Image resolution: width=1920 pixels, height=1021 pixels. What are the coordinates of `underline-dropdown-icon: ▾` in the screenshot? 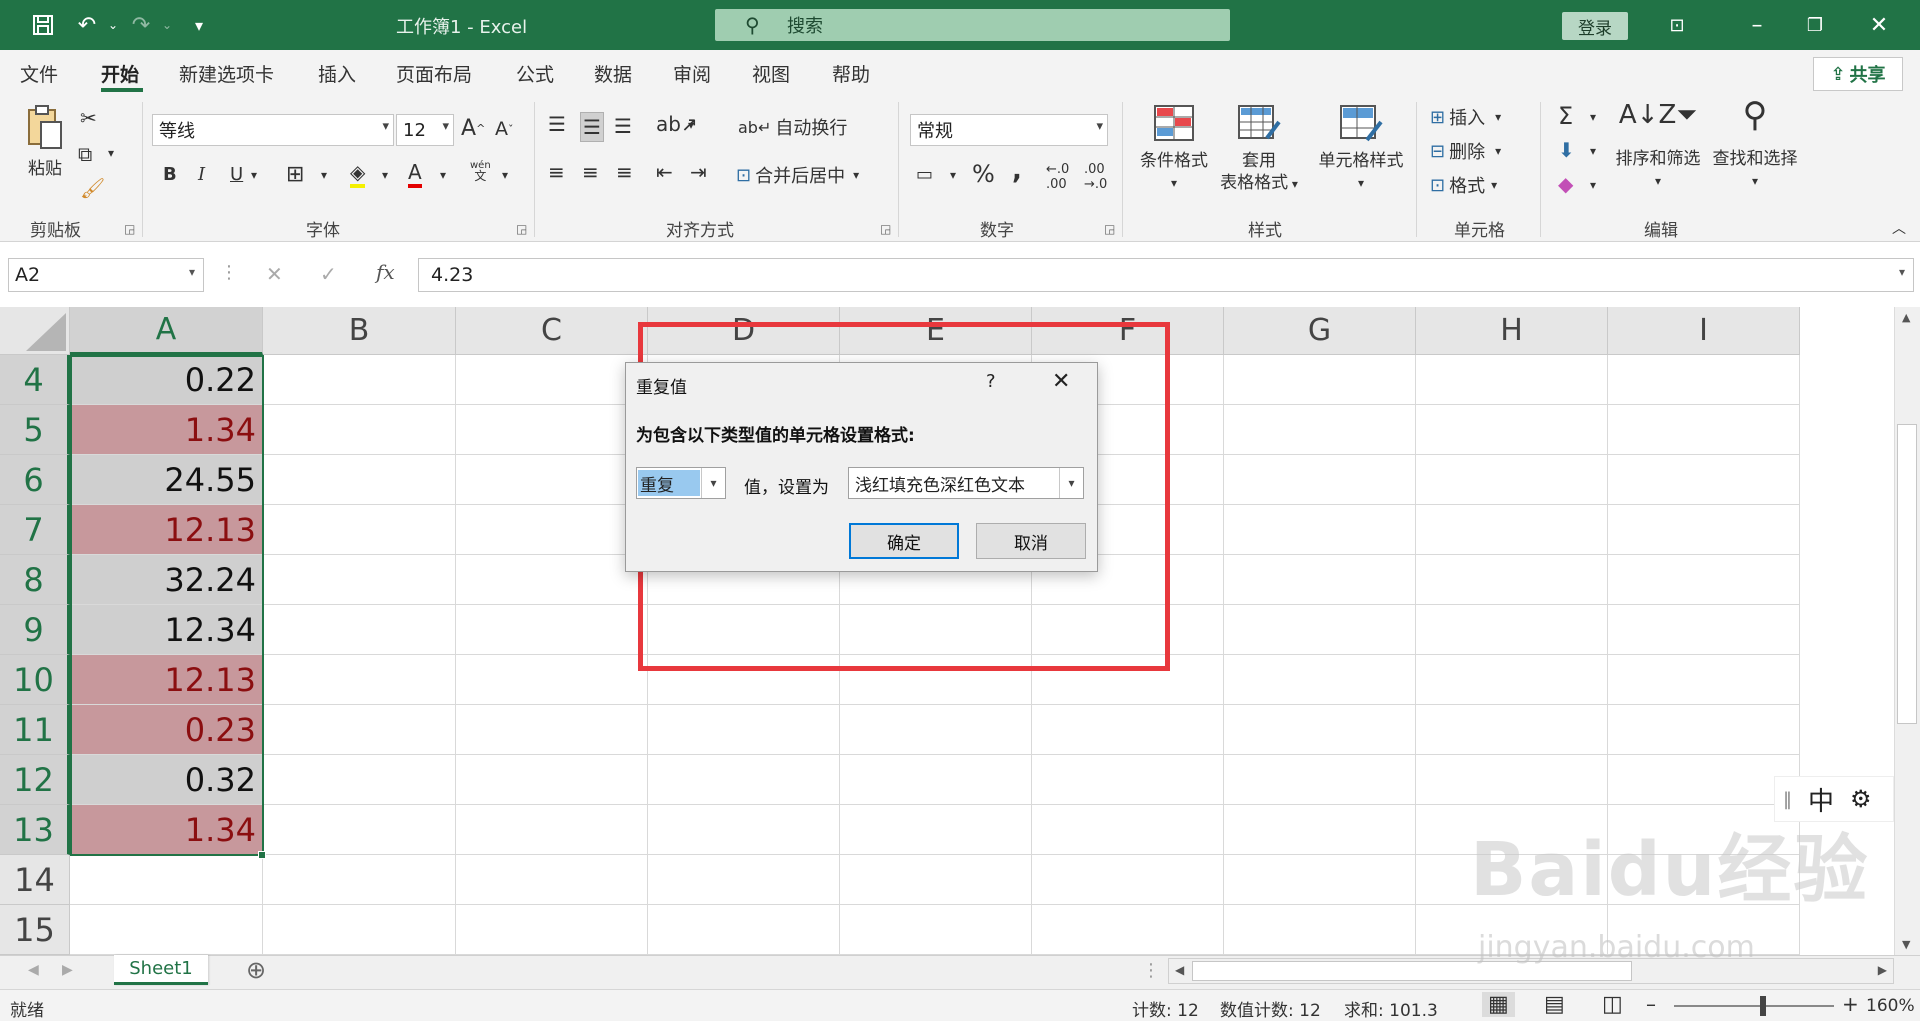 It's located at (254, 175).